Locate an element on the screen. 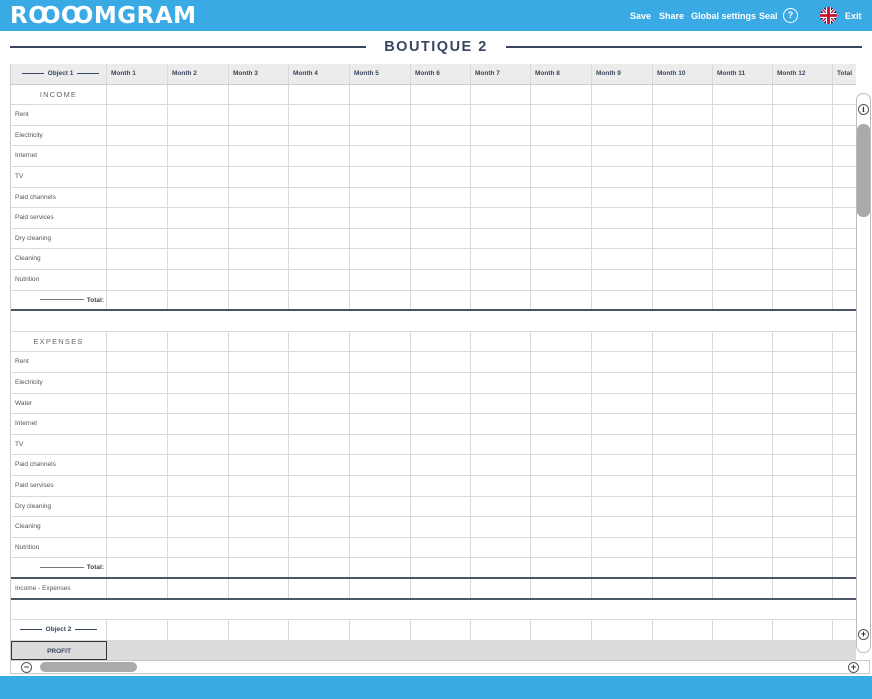 Image resolution: width=872 pixels, height=699 pixels. horizontal-scroll-thumb is located at coordinates (88, 667).